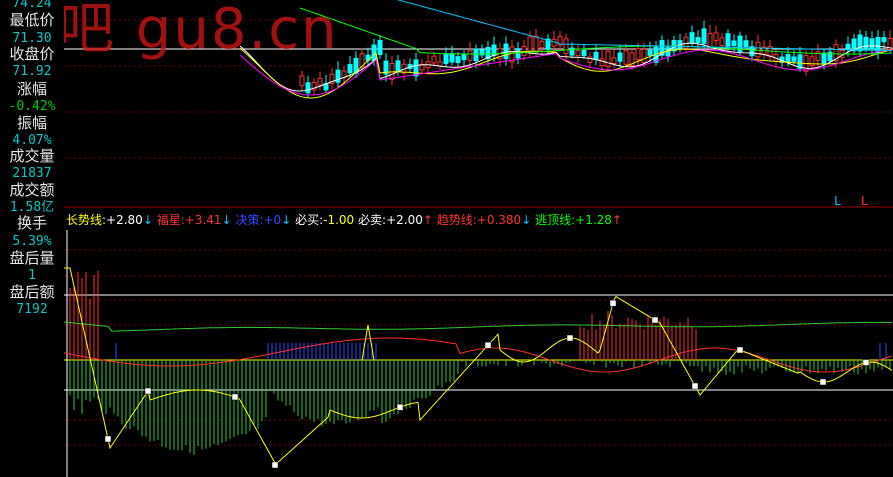  I want to click on legend-arrow-changshi: ↓, so click(147, 220).